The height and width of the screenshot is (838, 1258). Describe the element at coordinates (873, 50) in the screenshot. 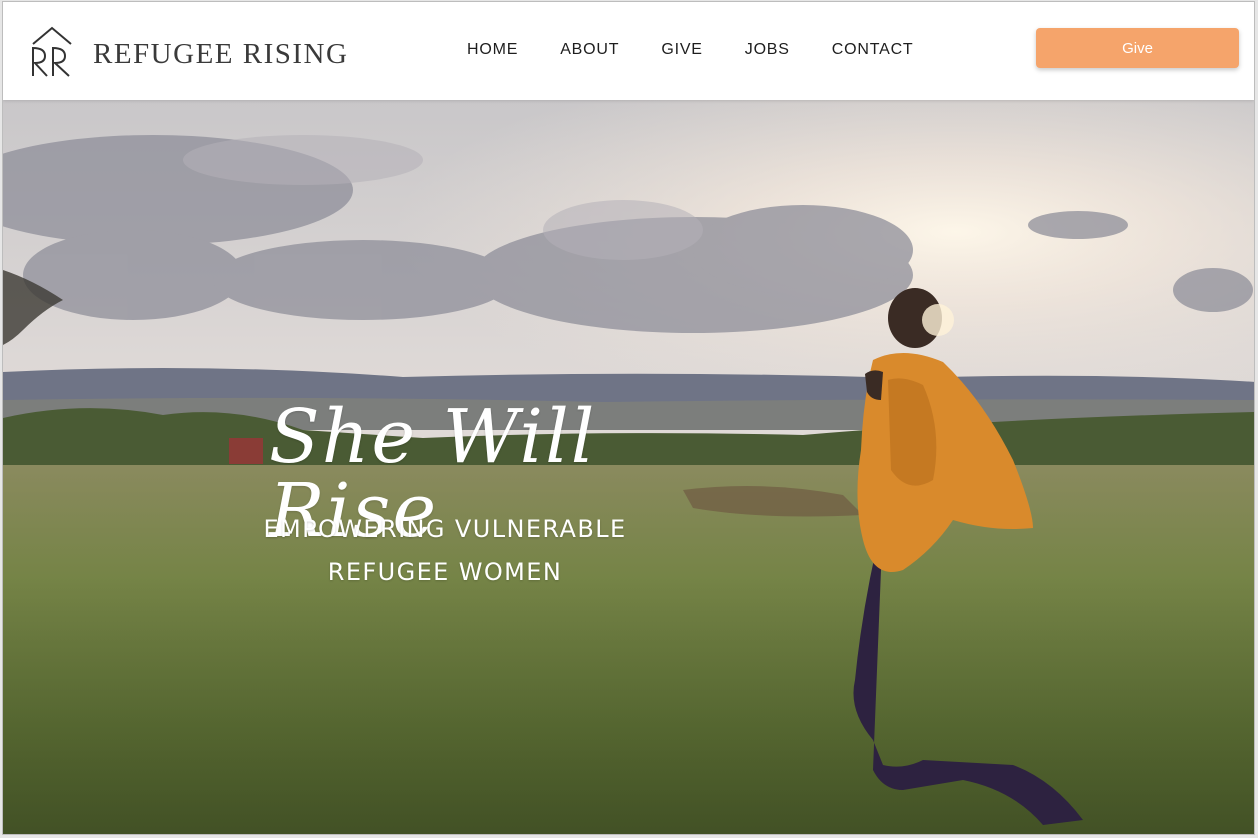

I see `nav-contact: CONTACT` at that location.